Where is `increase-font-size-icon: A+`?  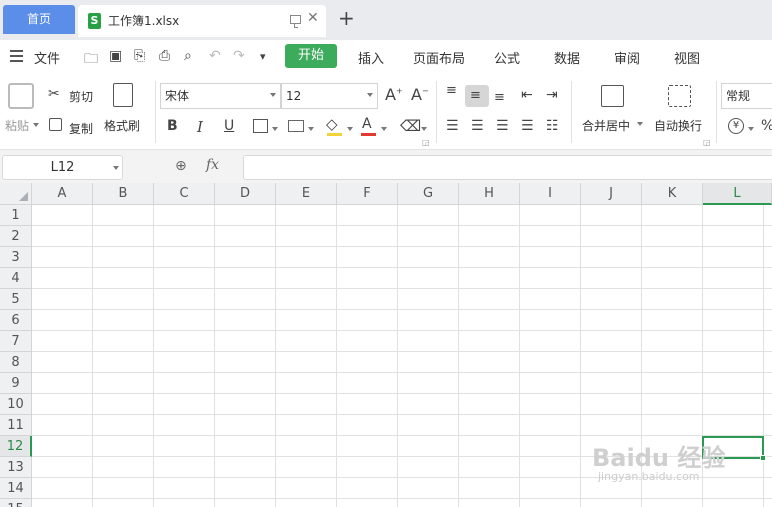
increase-font-size-icon: A+ is located at coordinates (394, 94).